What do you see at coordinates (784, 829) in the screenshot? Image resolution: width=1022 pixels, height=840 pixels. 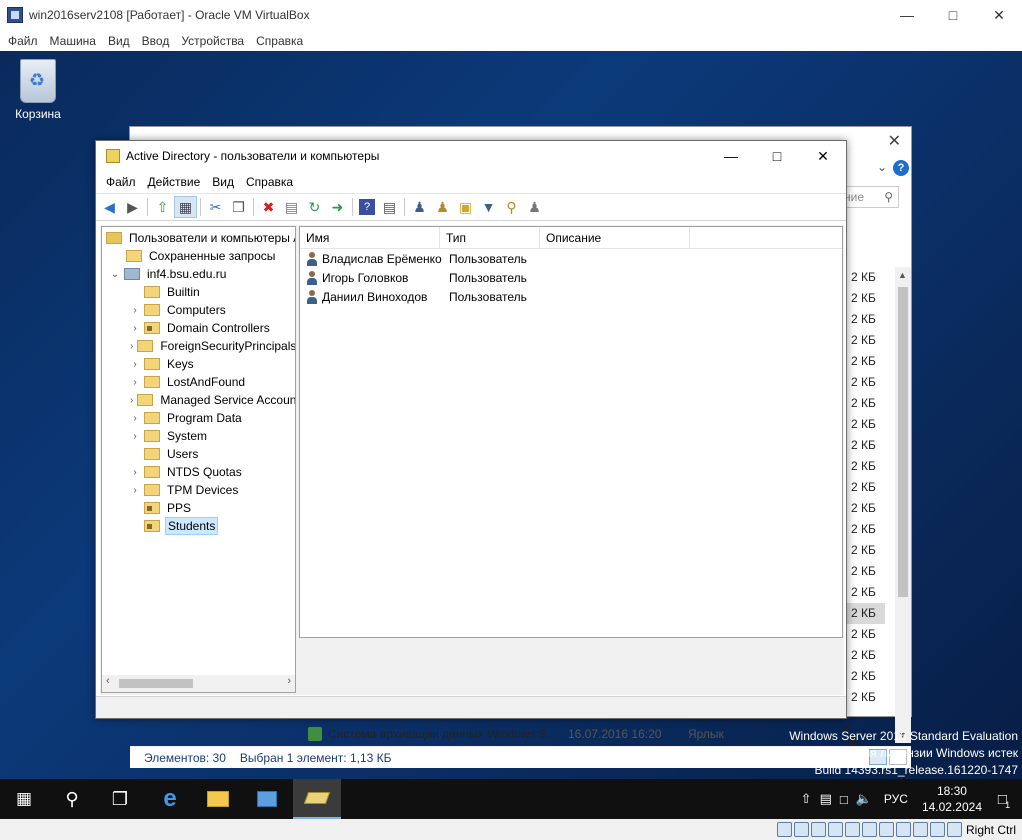 I see `hard-disk-icon` at bounding box center [784, 829].